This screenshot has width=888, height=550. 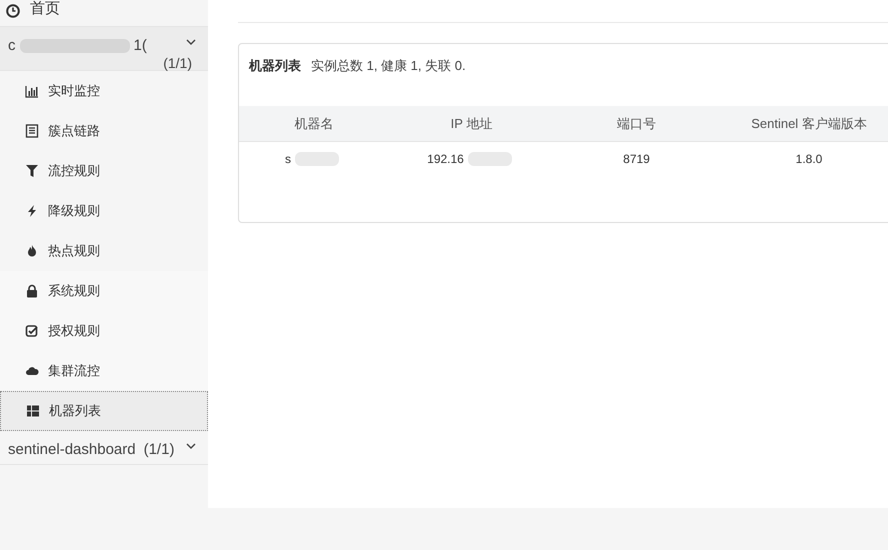 What do you see at coordinates (32, 171) in the screenshot?
I see `filter-icon` at bounding box center [32, 171].